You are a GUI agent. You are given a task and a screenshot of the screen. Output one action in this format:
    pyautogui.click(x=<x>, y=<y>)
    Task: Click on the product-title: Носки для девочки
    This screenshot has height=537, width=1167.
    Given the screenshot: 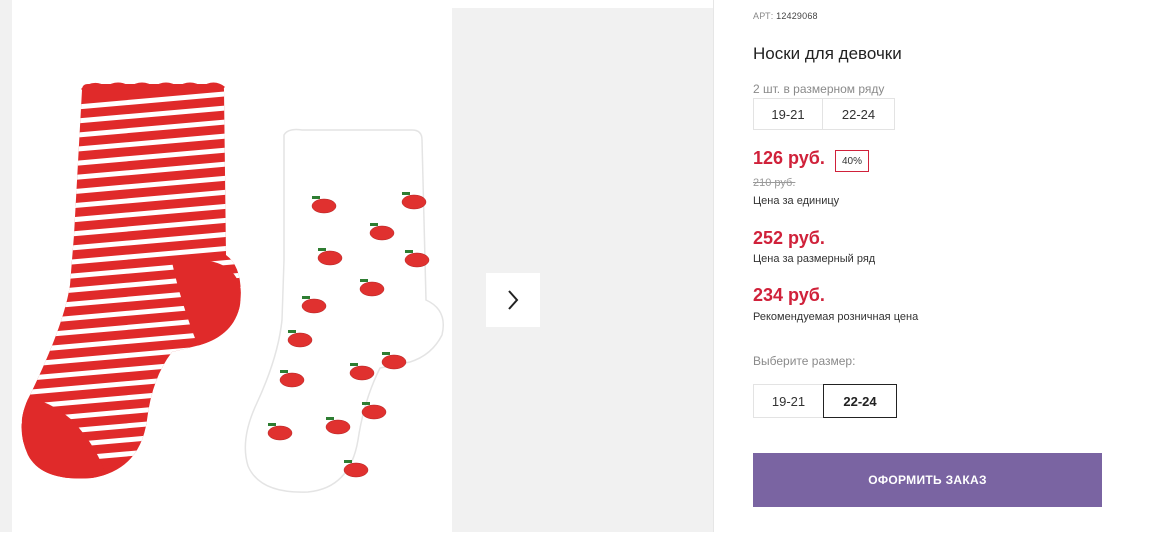 What is the action you would take?
    pyautogui.click(x=827, y=53)
    